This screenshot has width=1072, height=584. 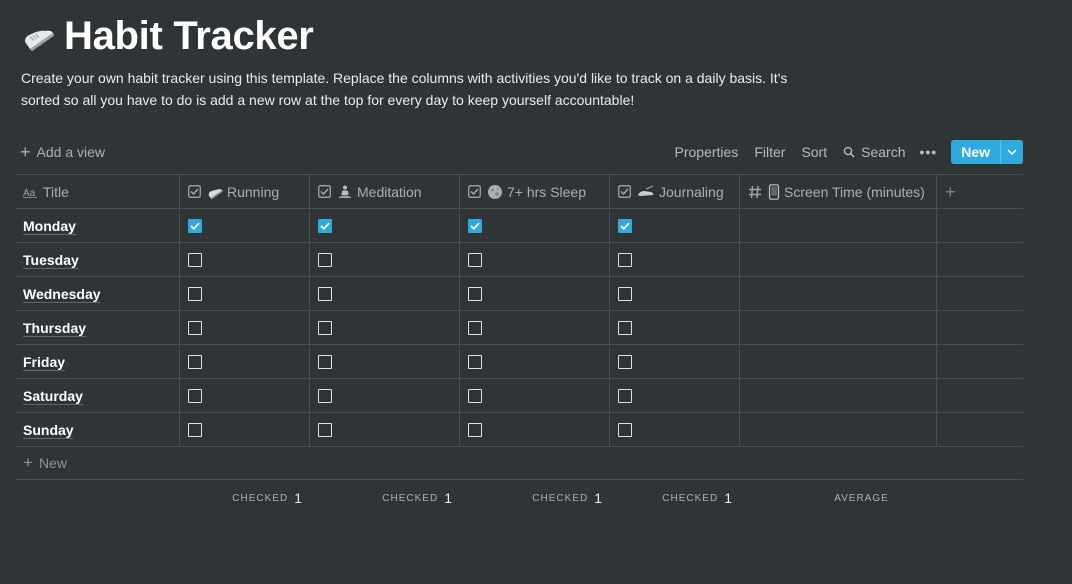 What do you see at coordinates (854, 191) in the screenshot?
I see `column-label: Screen Time (minutes)` at bounding box center [854, 191].